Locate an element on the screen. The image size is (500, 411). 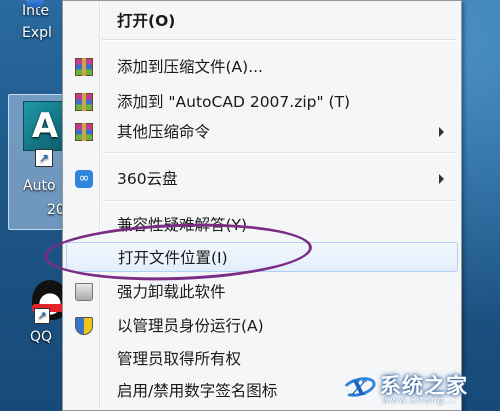
menu-item-add-to-zip: 添加到 "AutoCAD 2007.zip" (T) is located at coordinates (262, 102).